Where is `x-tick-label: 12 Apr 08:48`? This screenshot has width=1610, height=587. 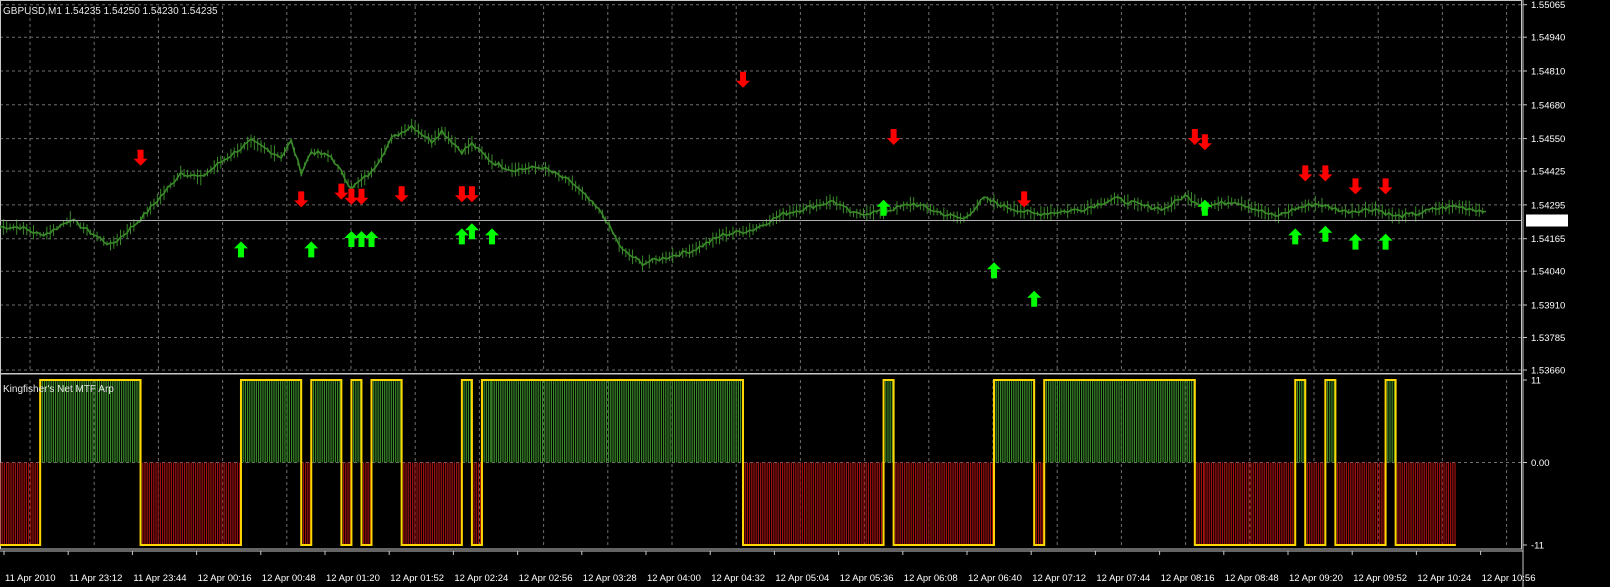 x-tick-label: 12 Apr 08:48 is located at coordinates (1252, 578).